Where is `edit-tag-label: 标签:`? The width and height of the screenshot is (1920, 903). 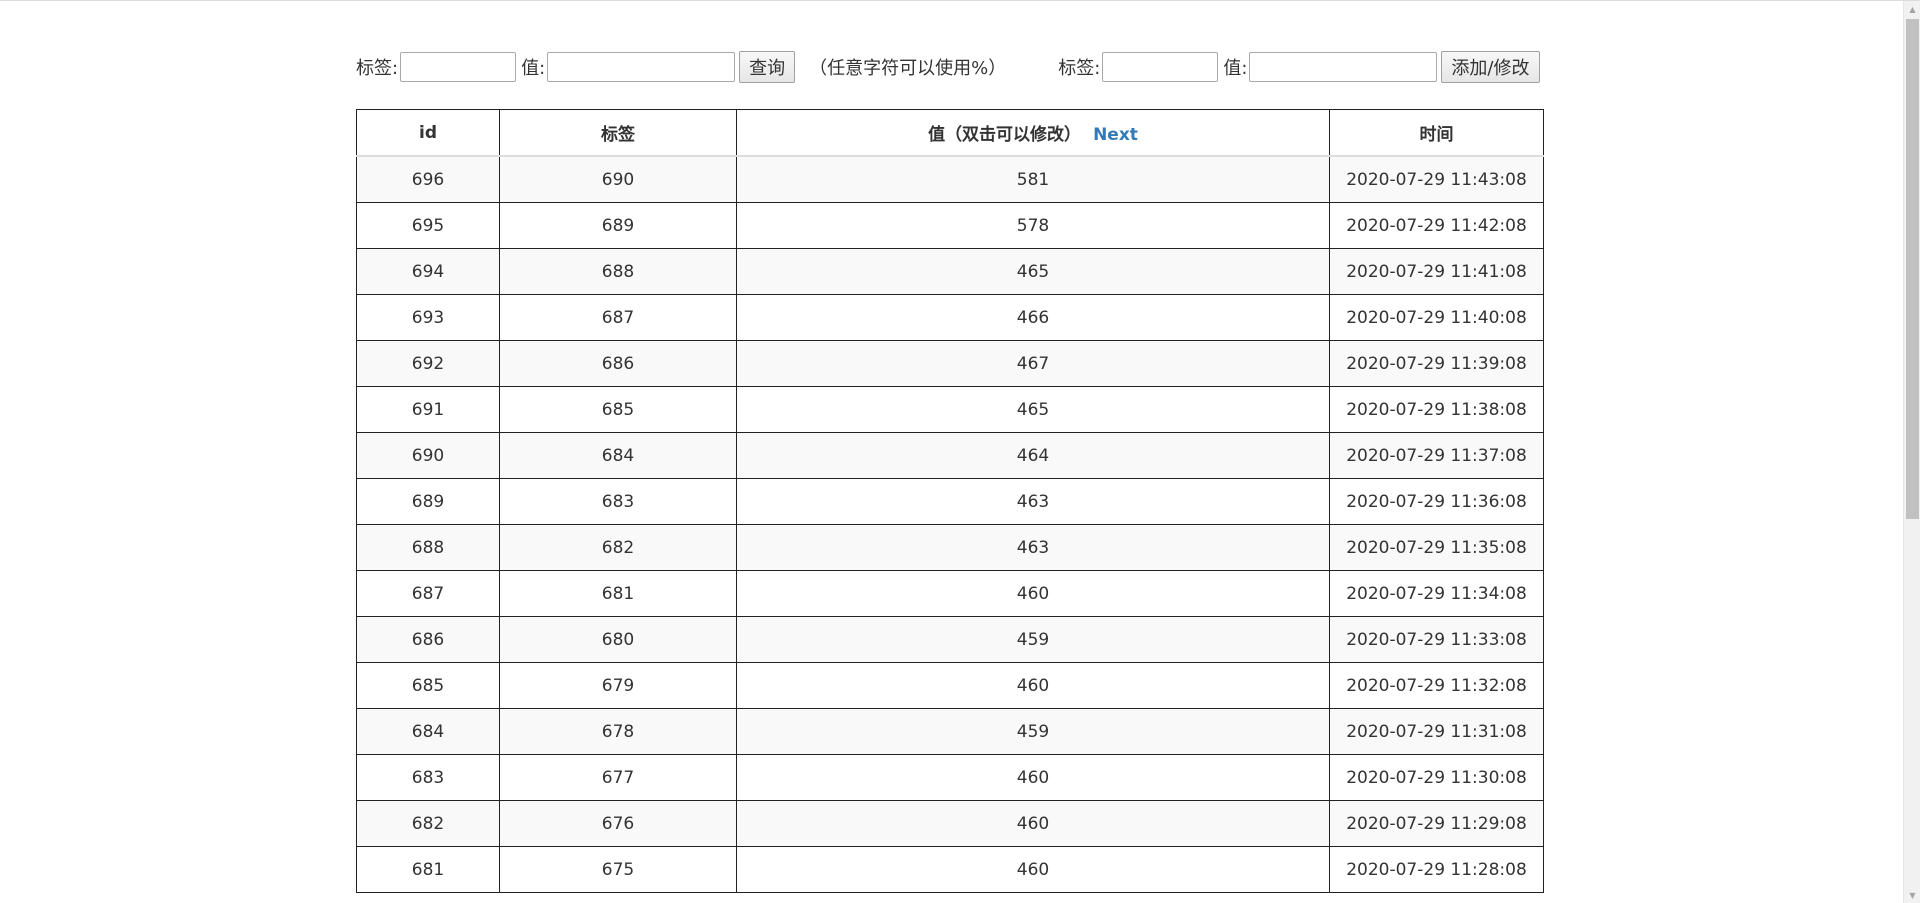 edit-tag-label: 标签: is located at coordinates (1079, 68).